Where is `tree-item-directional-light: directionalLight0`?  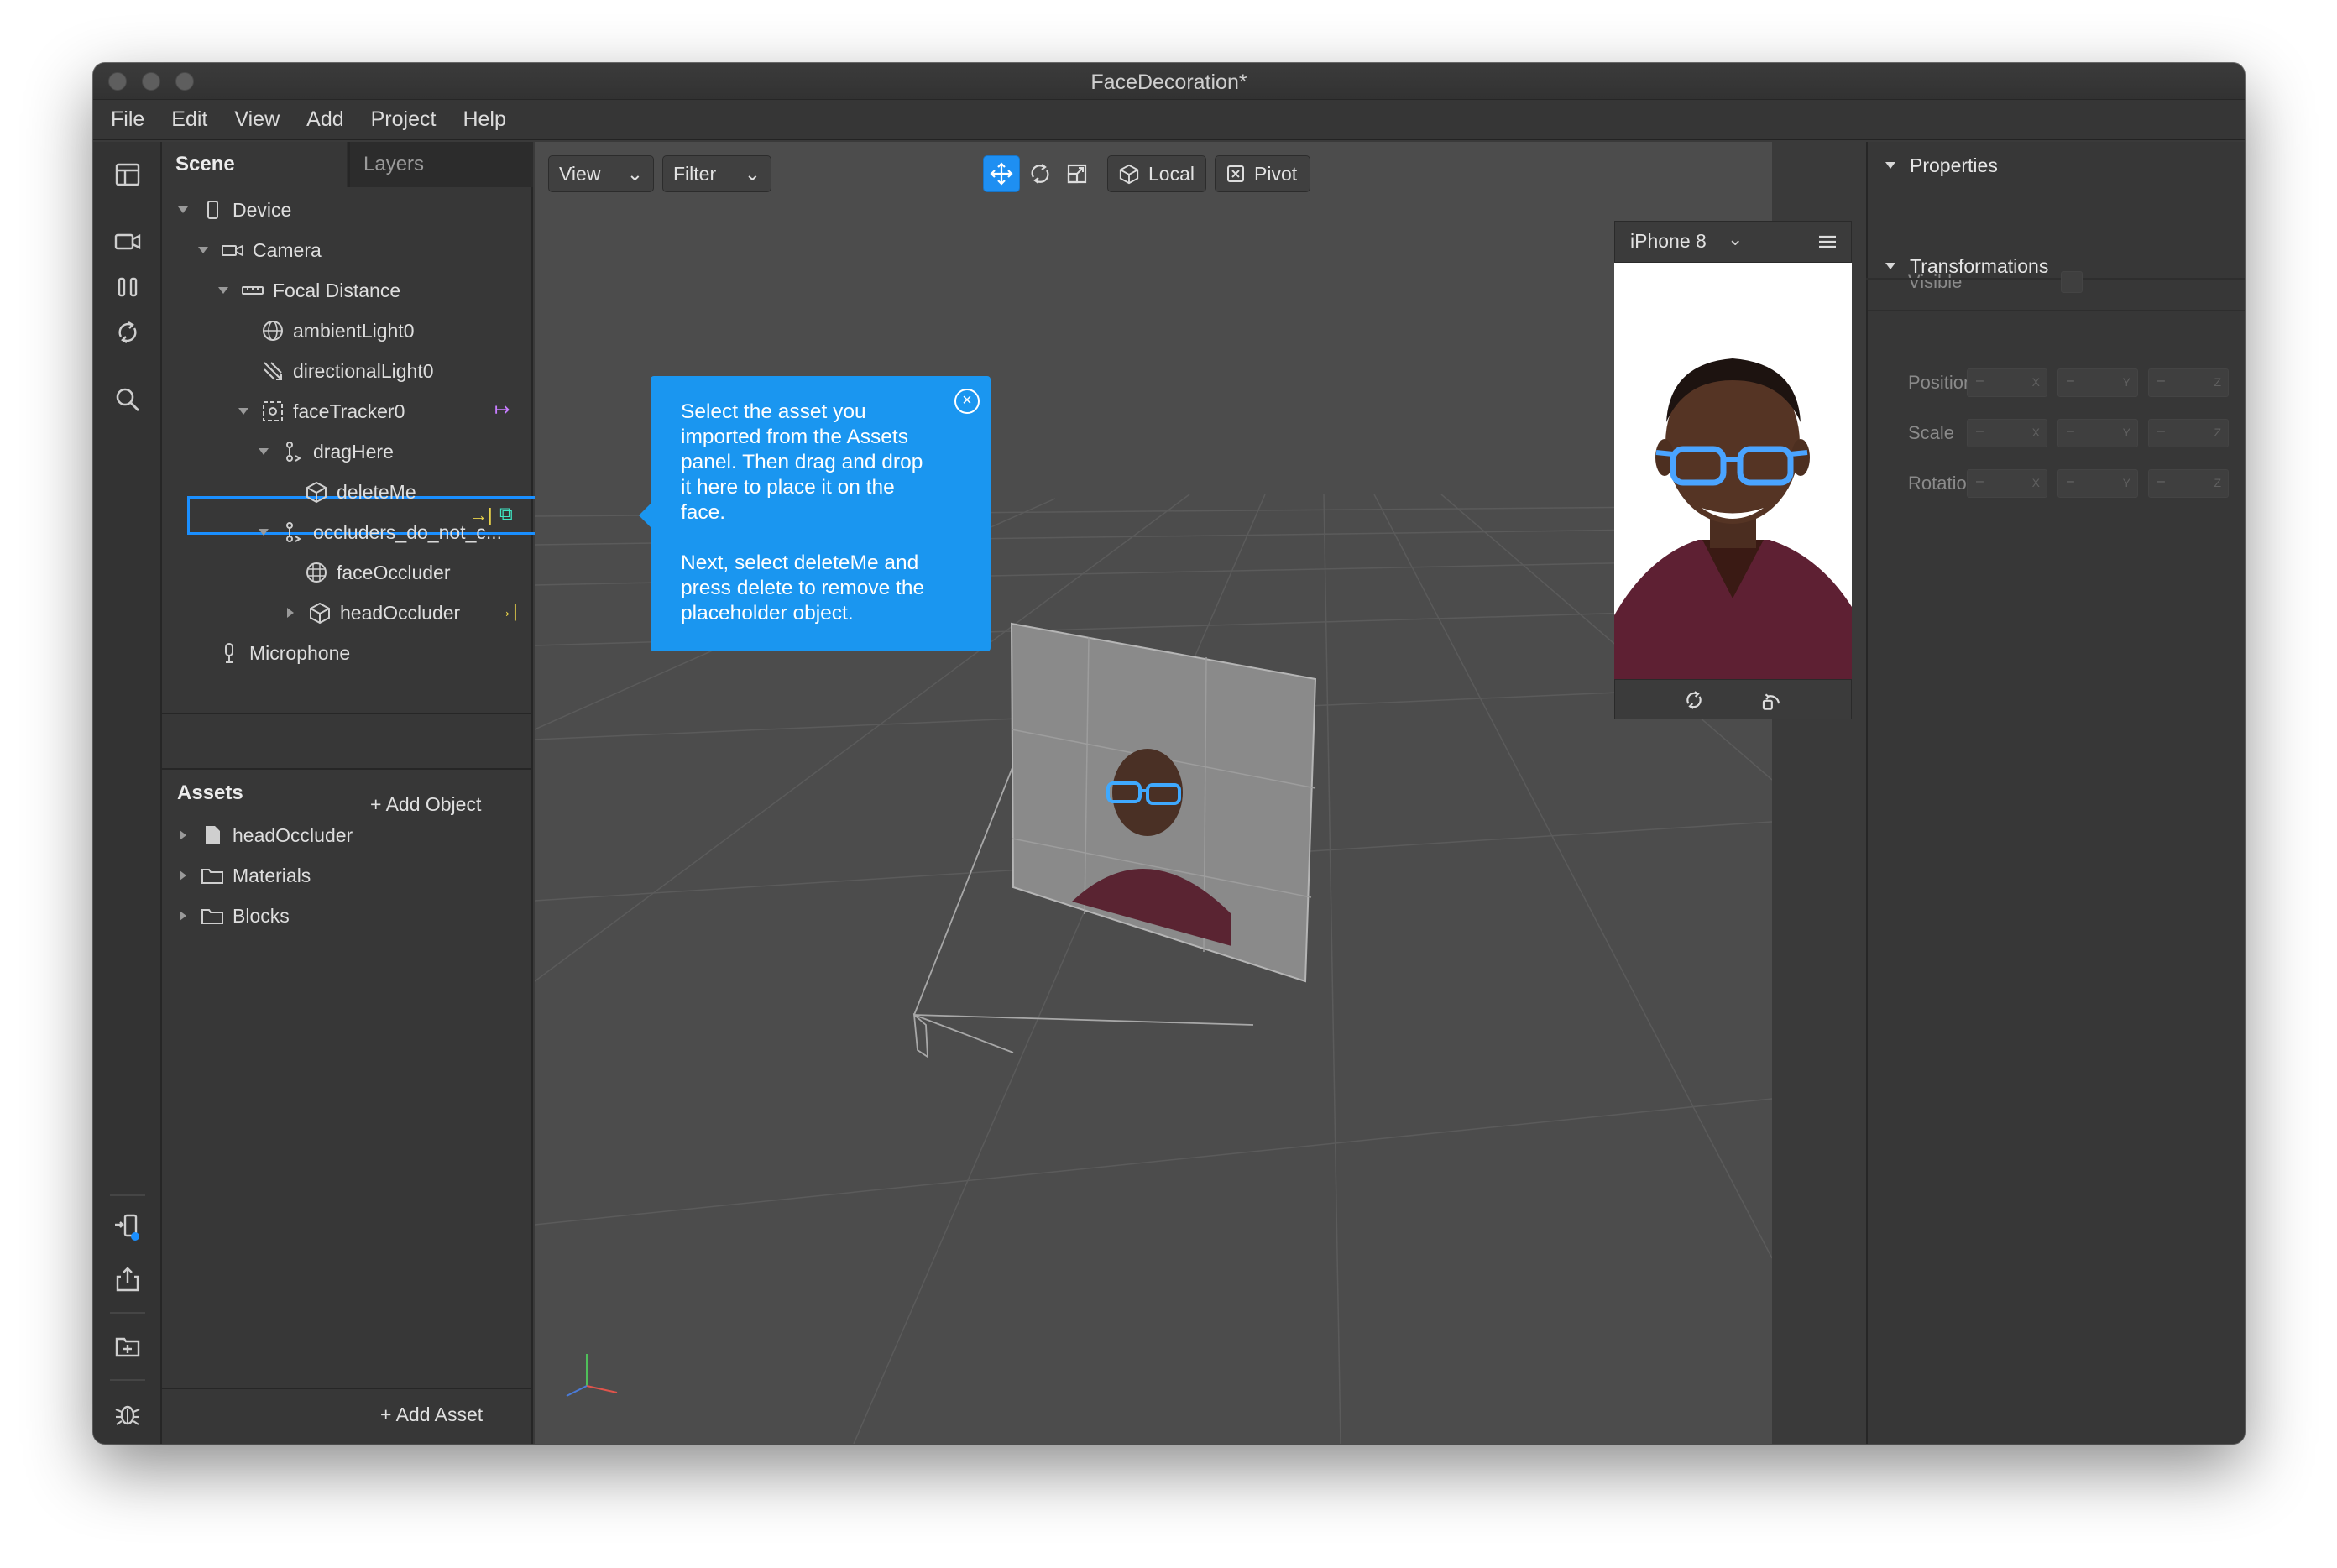 tree-item-directional-light: directionalLight0 is located at coordinates (347, 371).